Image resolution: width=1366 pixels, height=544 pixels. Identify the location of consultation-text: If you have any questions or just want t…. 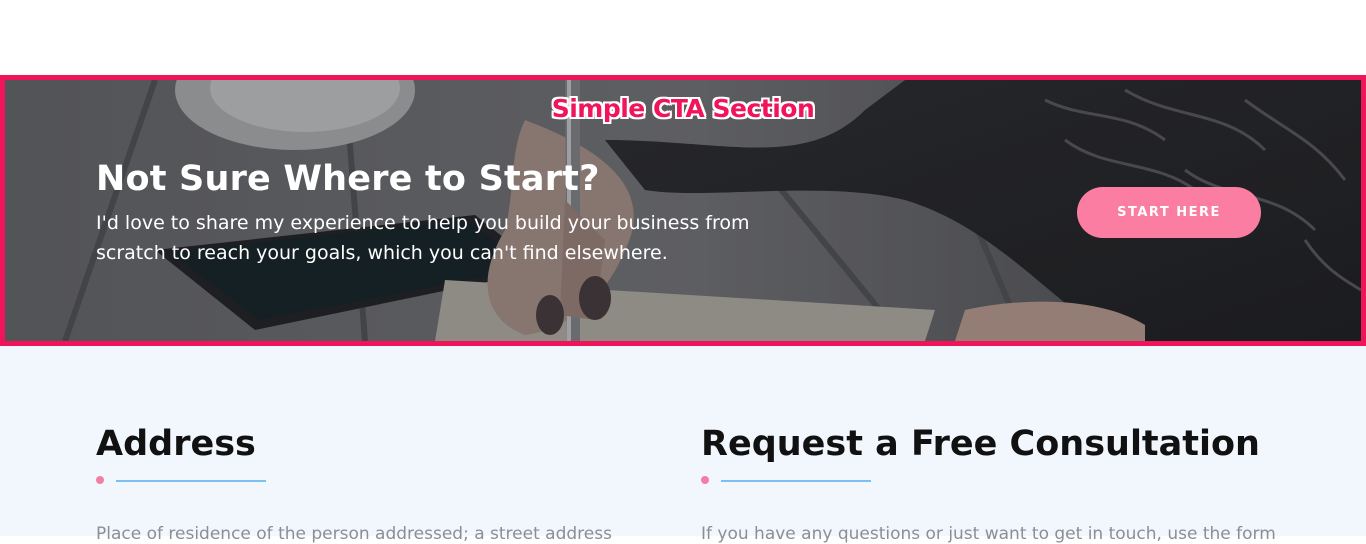
(988, 534).